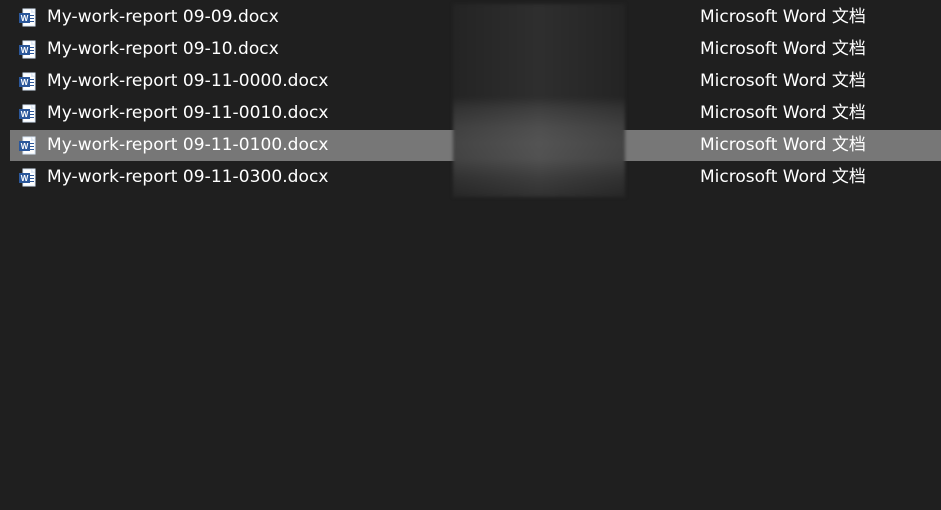 The width and height of the screenshot is (941, 510). I want to click on name-cell: W My-work-report 09-11-0100.docx, so click(235, 145).